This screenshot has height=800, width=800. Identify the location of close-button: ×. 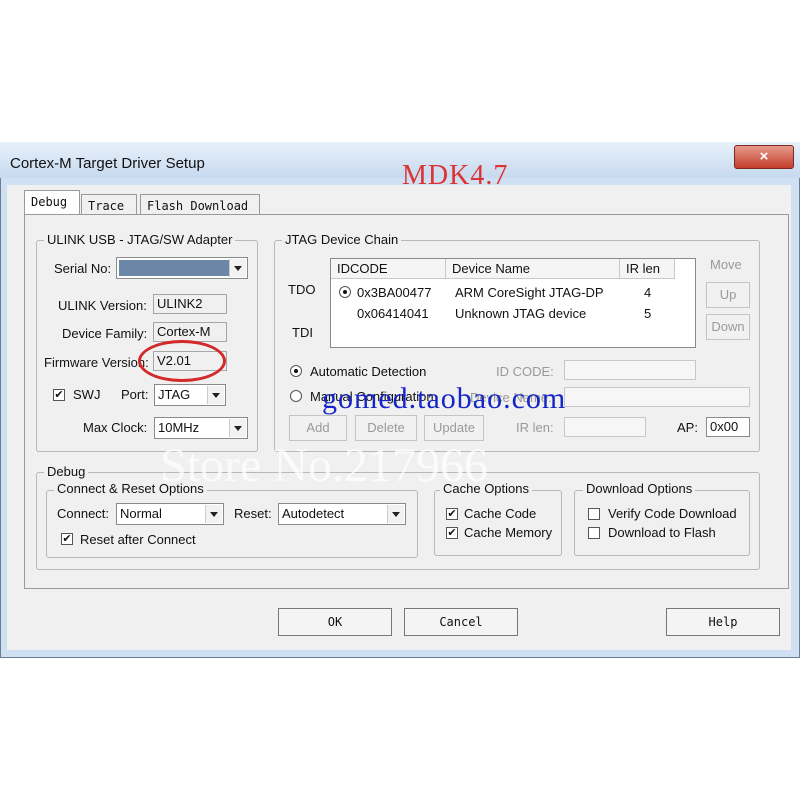
(764, 157).